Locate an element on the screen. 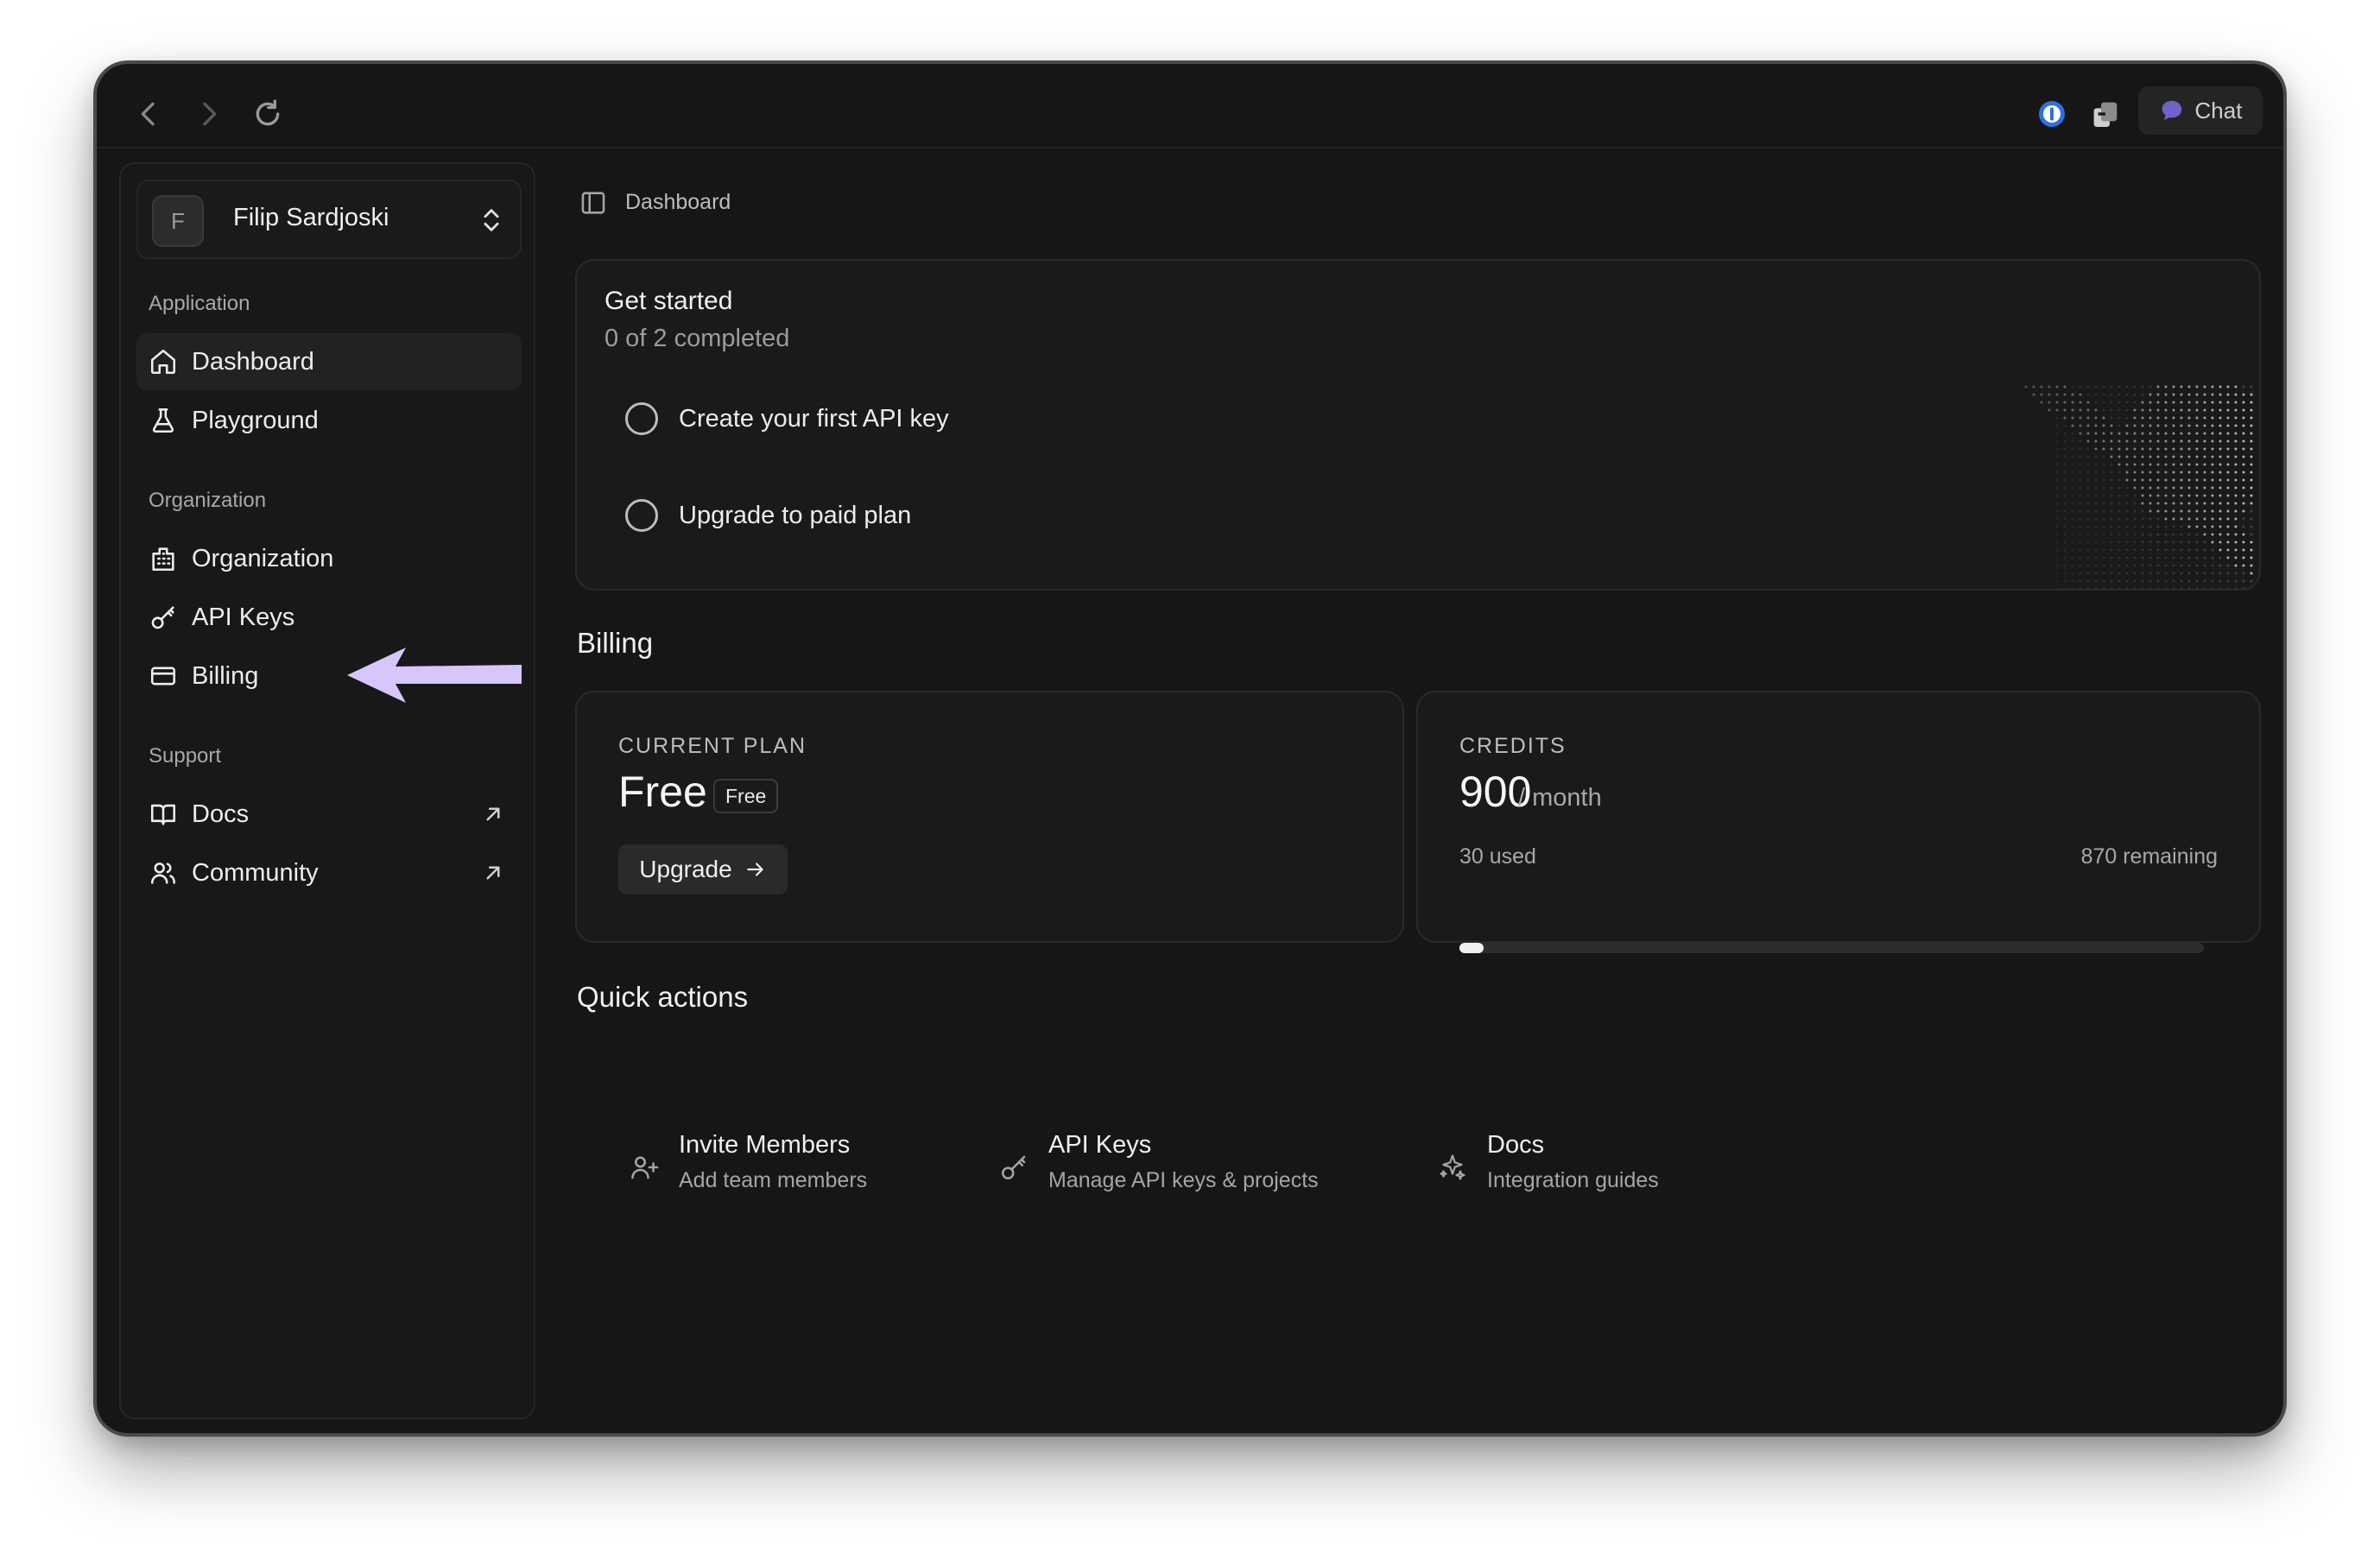 The height and width of the screenshot is (1561, 2380). section-label-support: Support is located at coordinates (185, 756).